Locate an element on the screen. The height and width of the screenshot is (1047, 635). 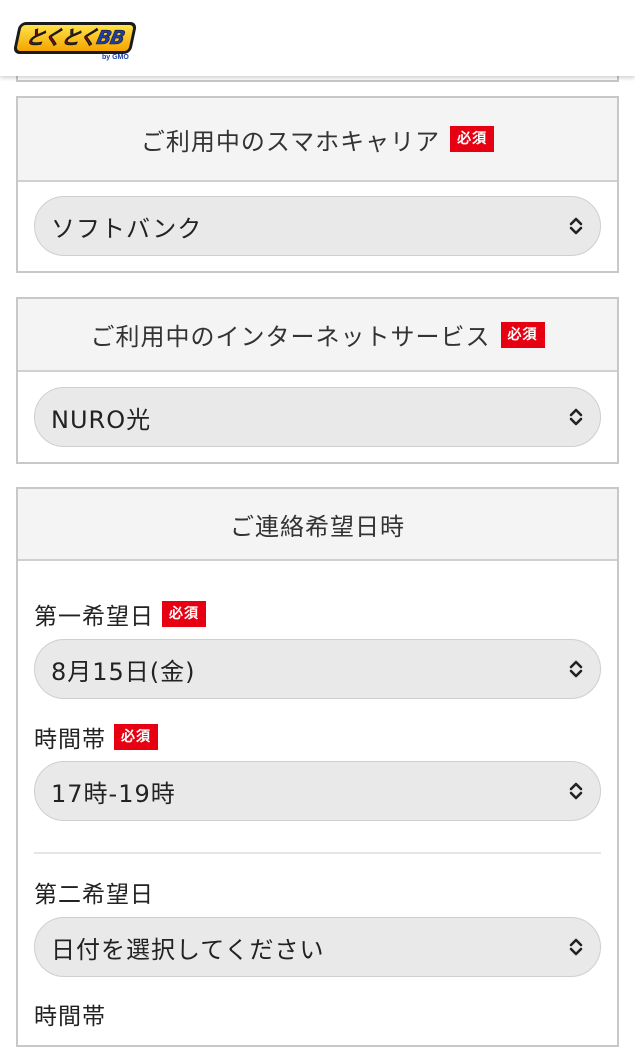
contact-title: ご連絡希望日時 is located at coordinates (317, 526).